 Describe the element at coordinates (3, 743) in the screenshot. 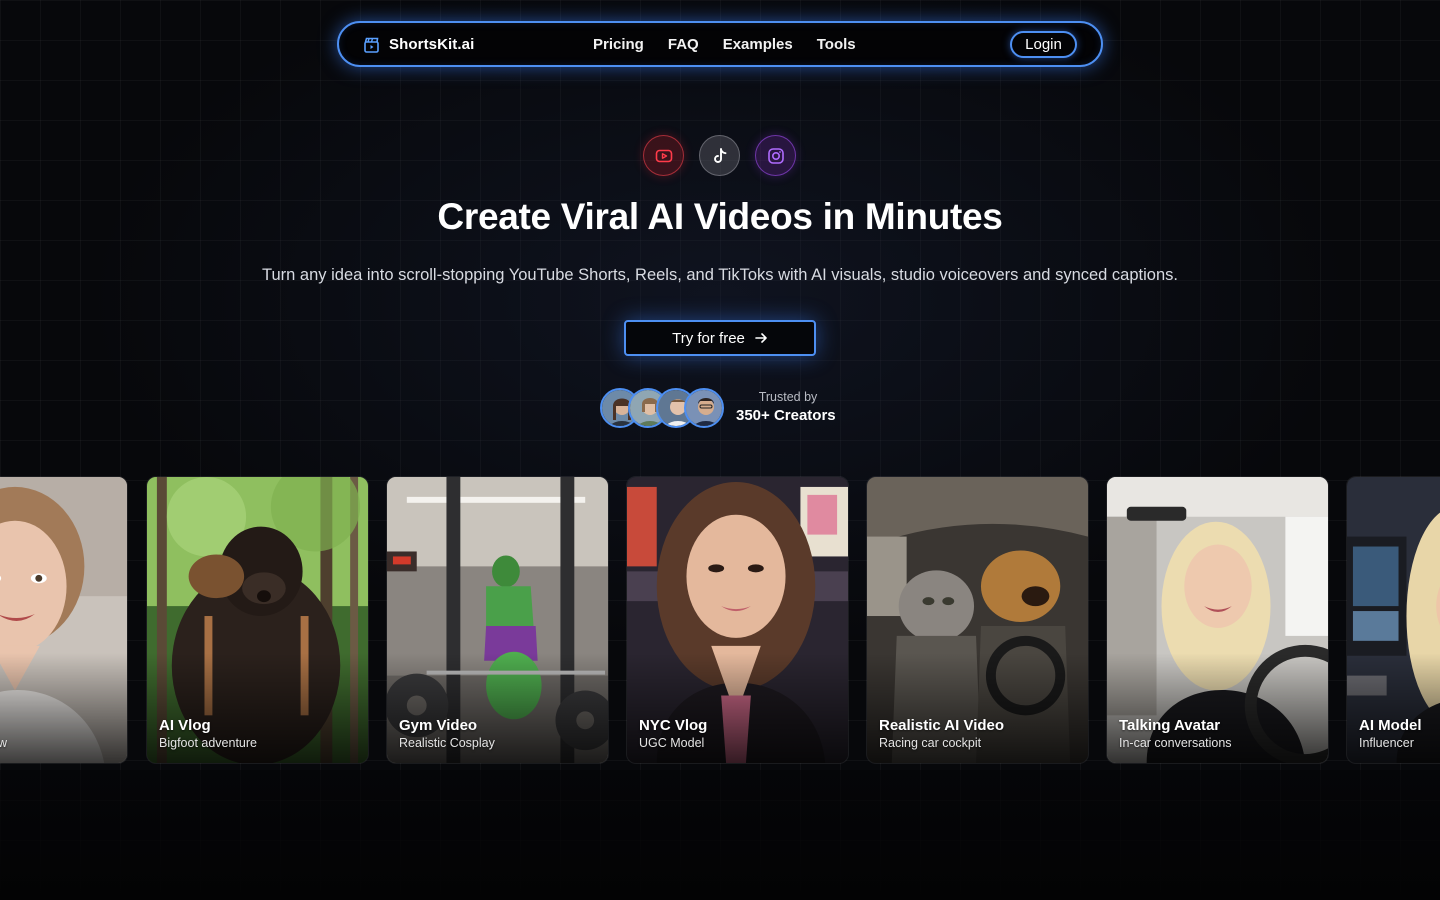

I see `card-subtitle: w` at that location.